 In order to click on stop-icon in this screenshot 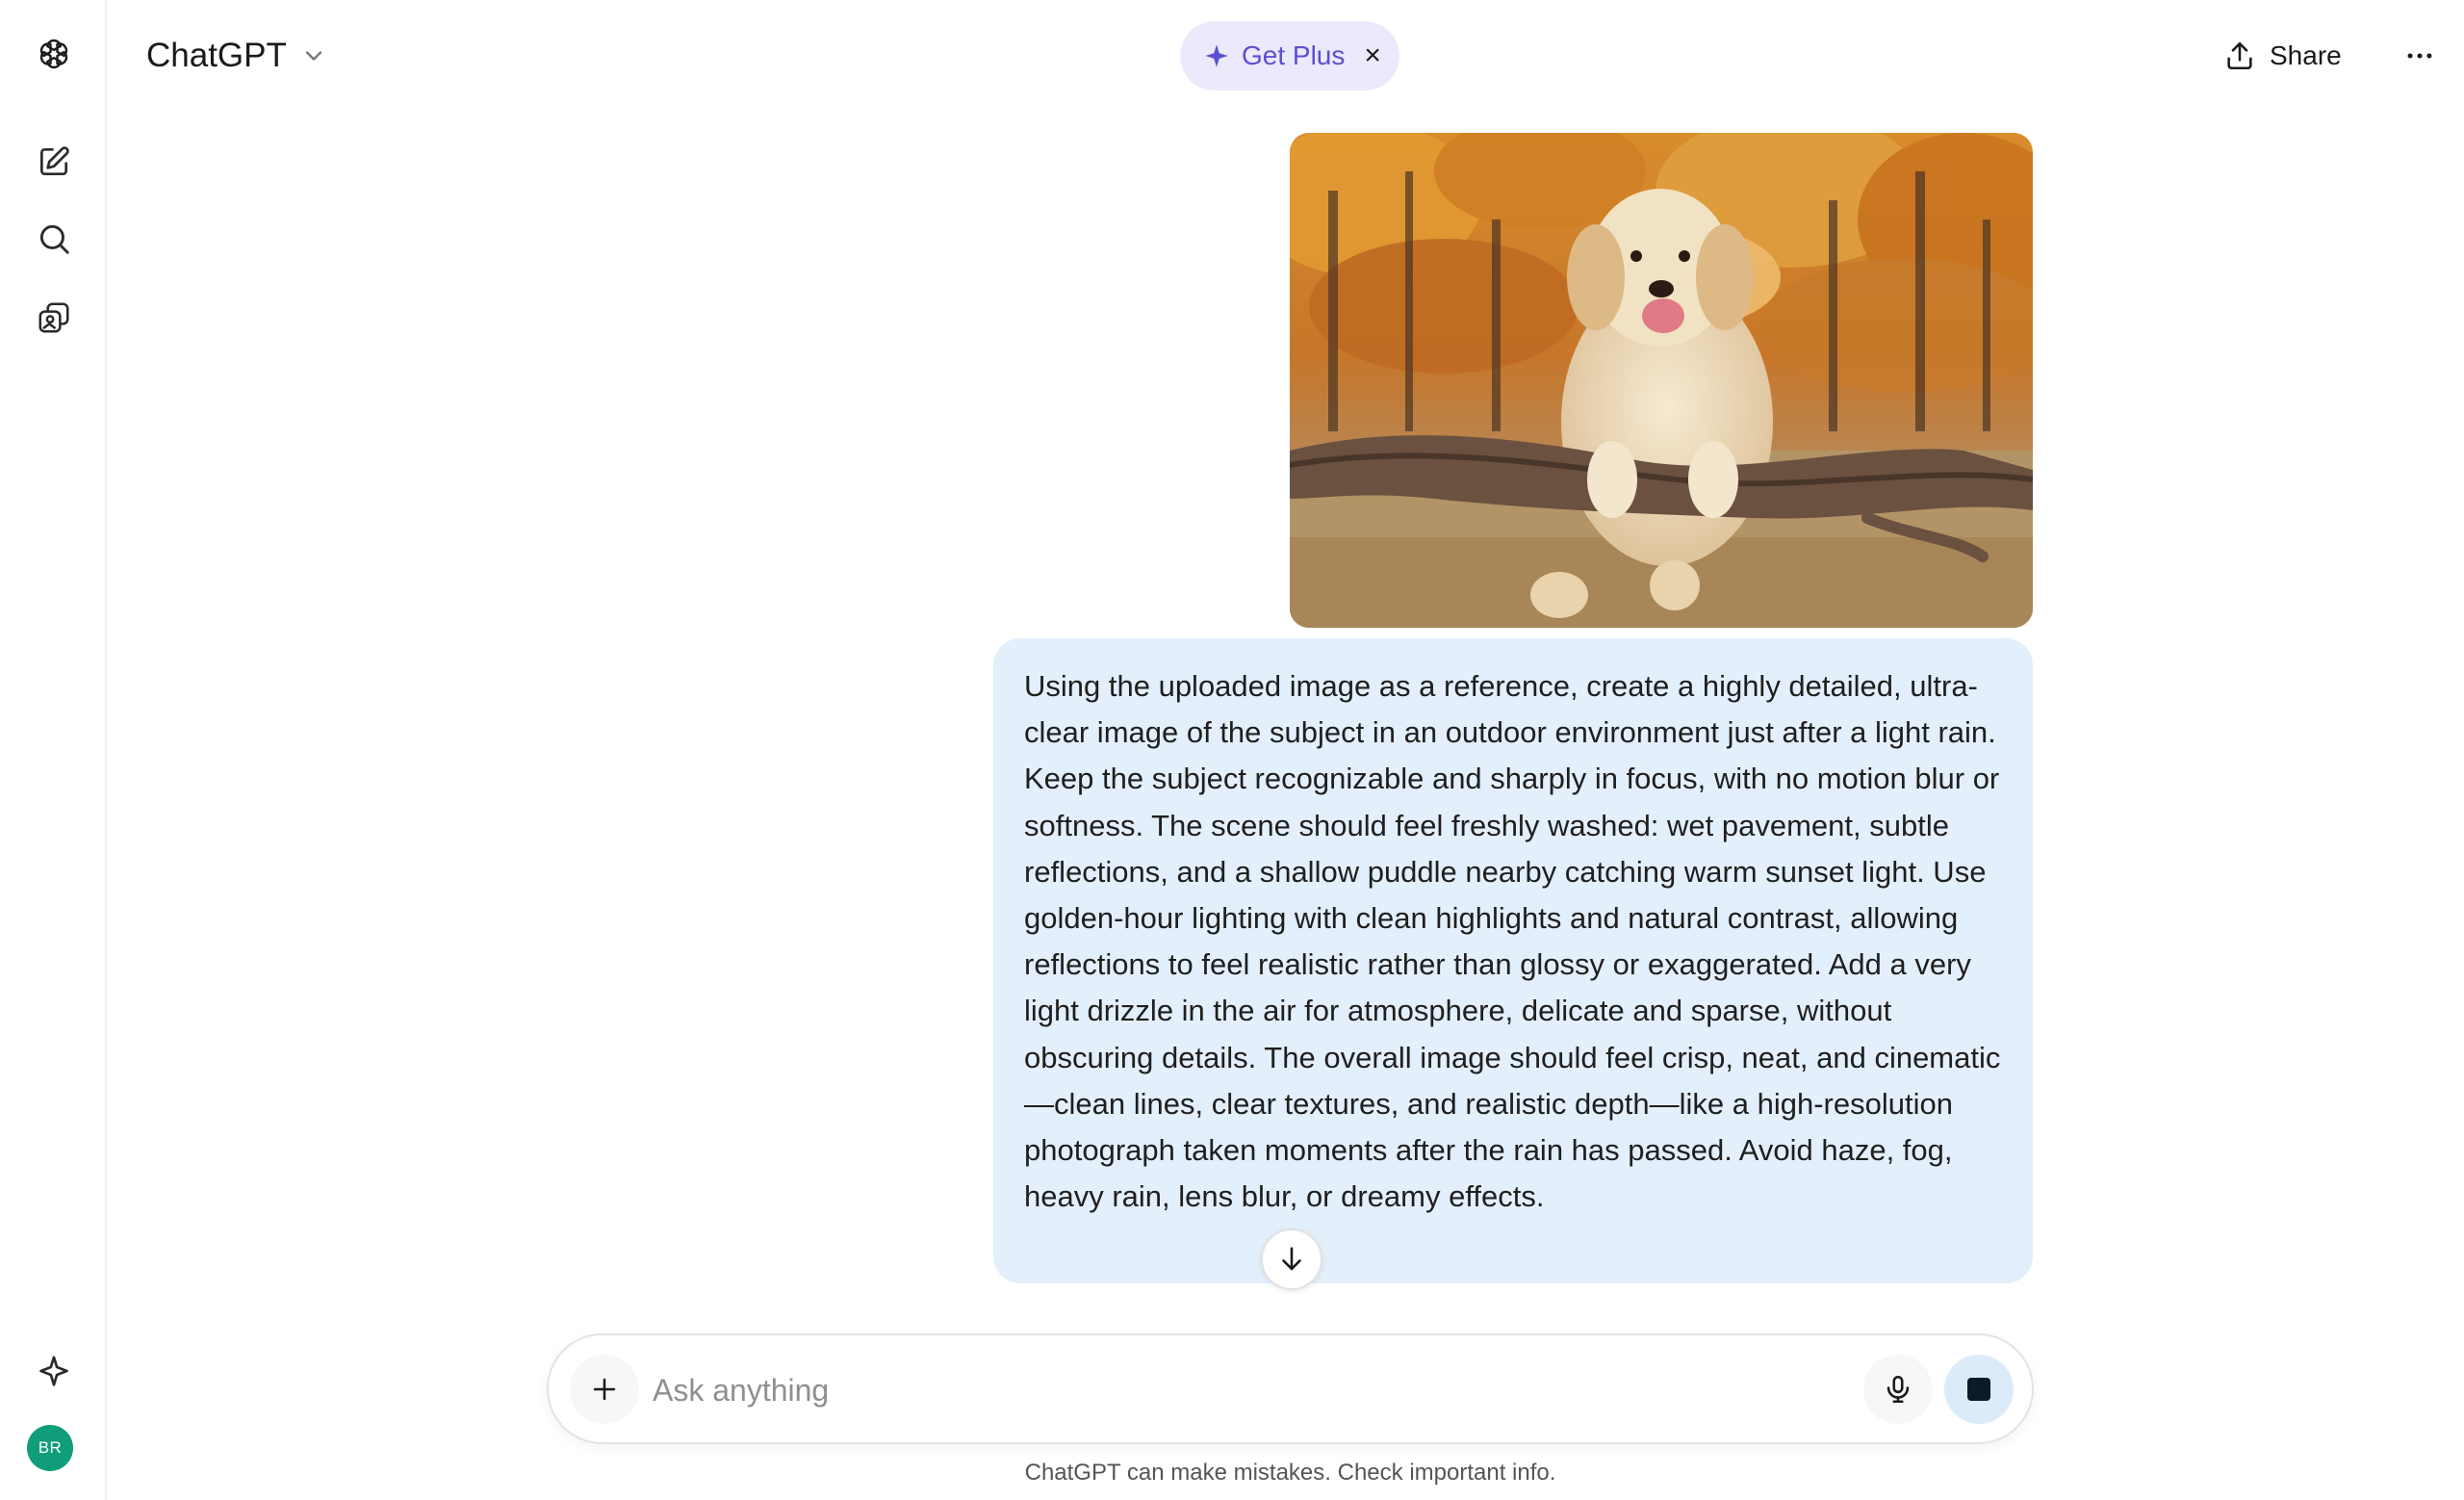, I will do `click(1978, 1389)`.